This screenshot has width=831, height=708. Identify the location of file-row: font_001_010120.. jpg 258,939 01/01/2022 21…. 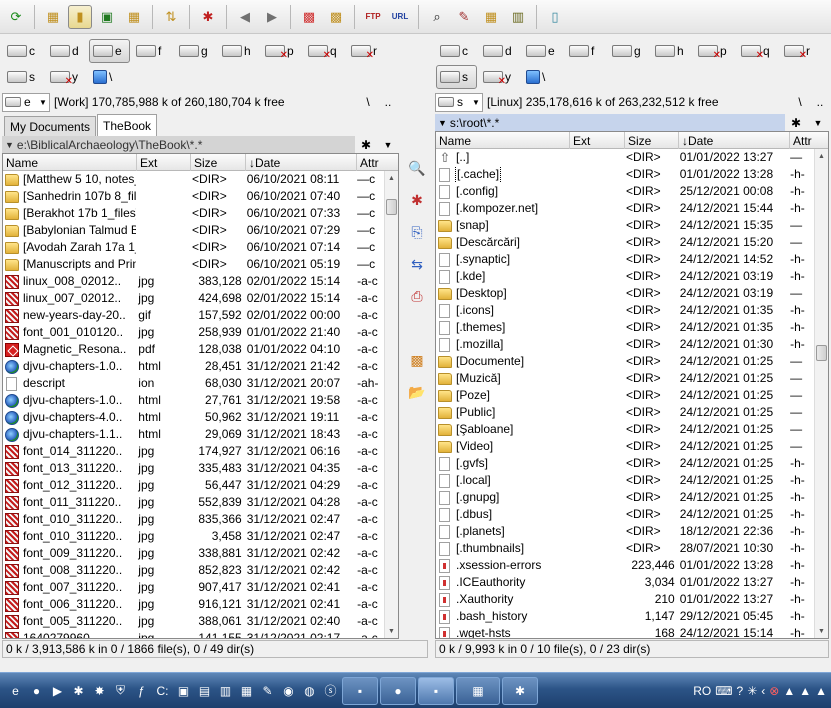
(193, 332).